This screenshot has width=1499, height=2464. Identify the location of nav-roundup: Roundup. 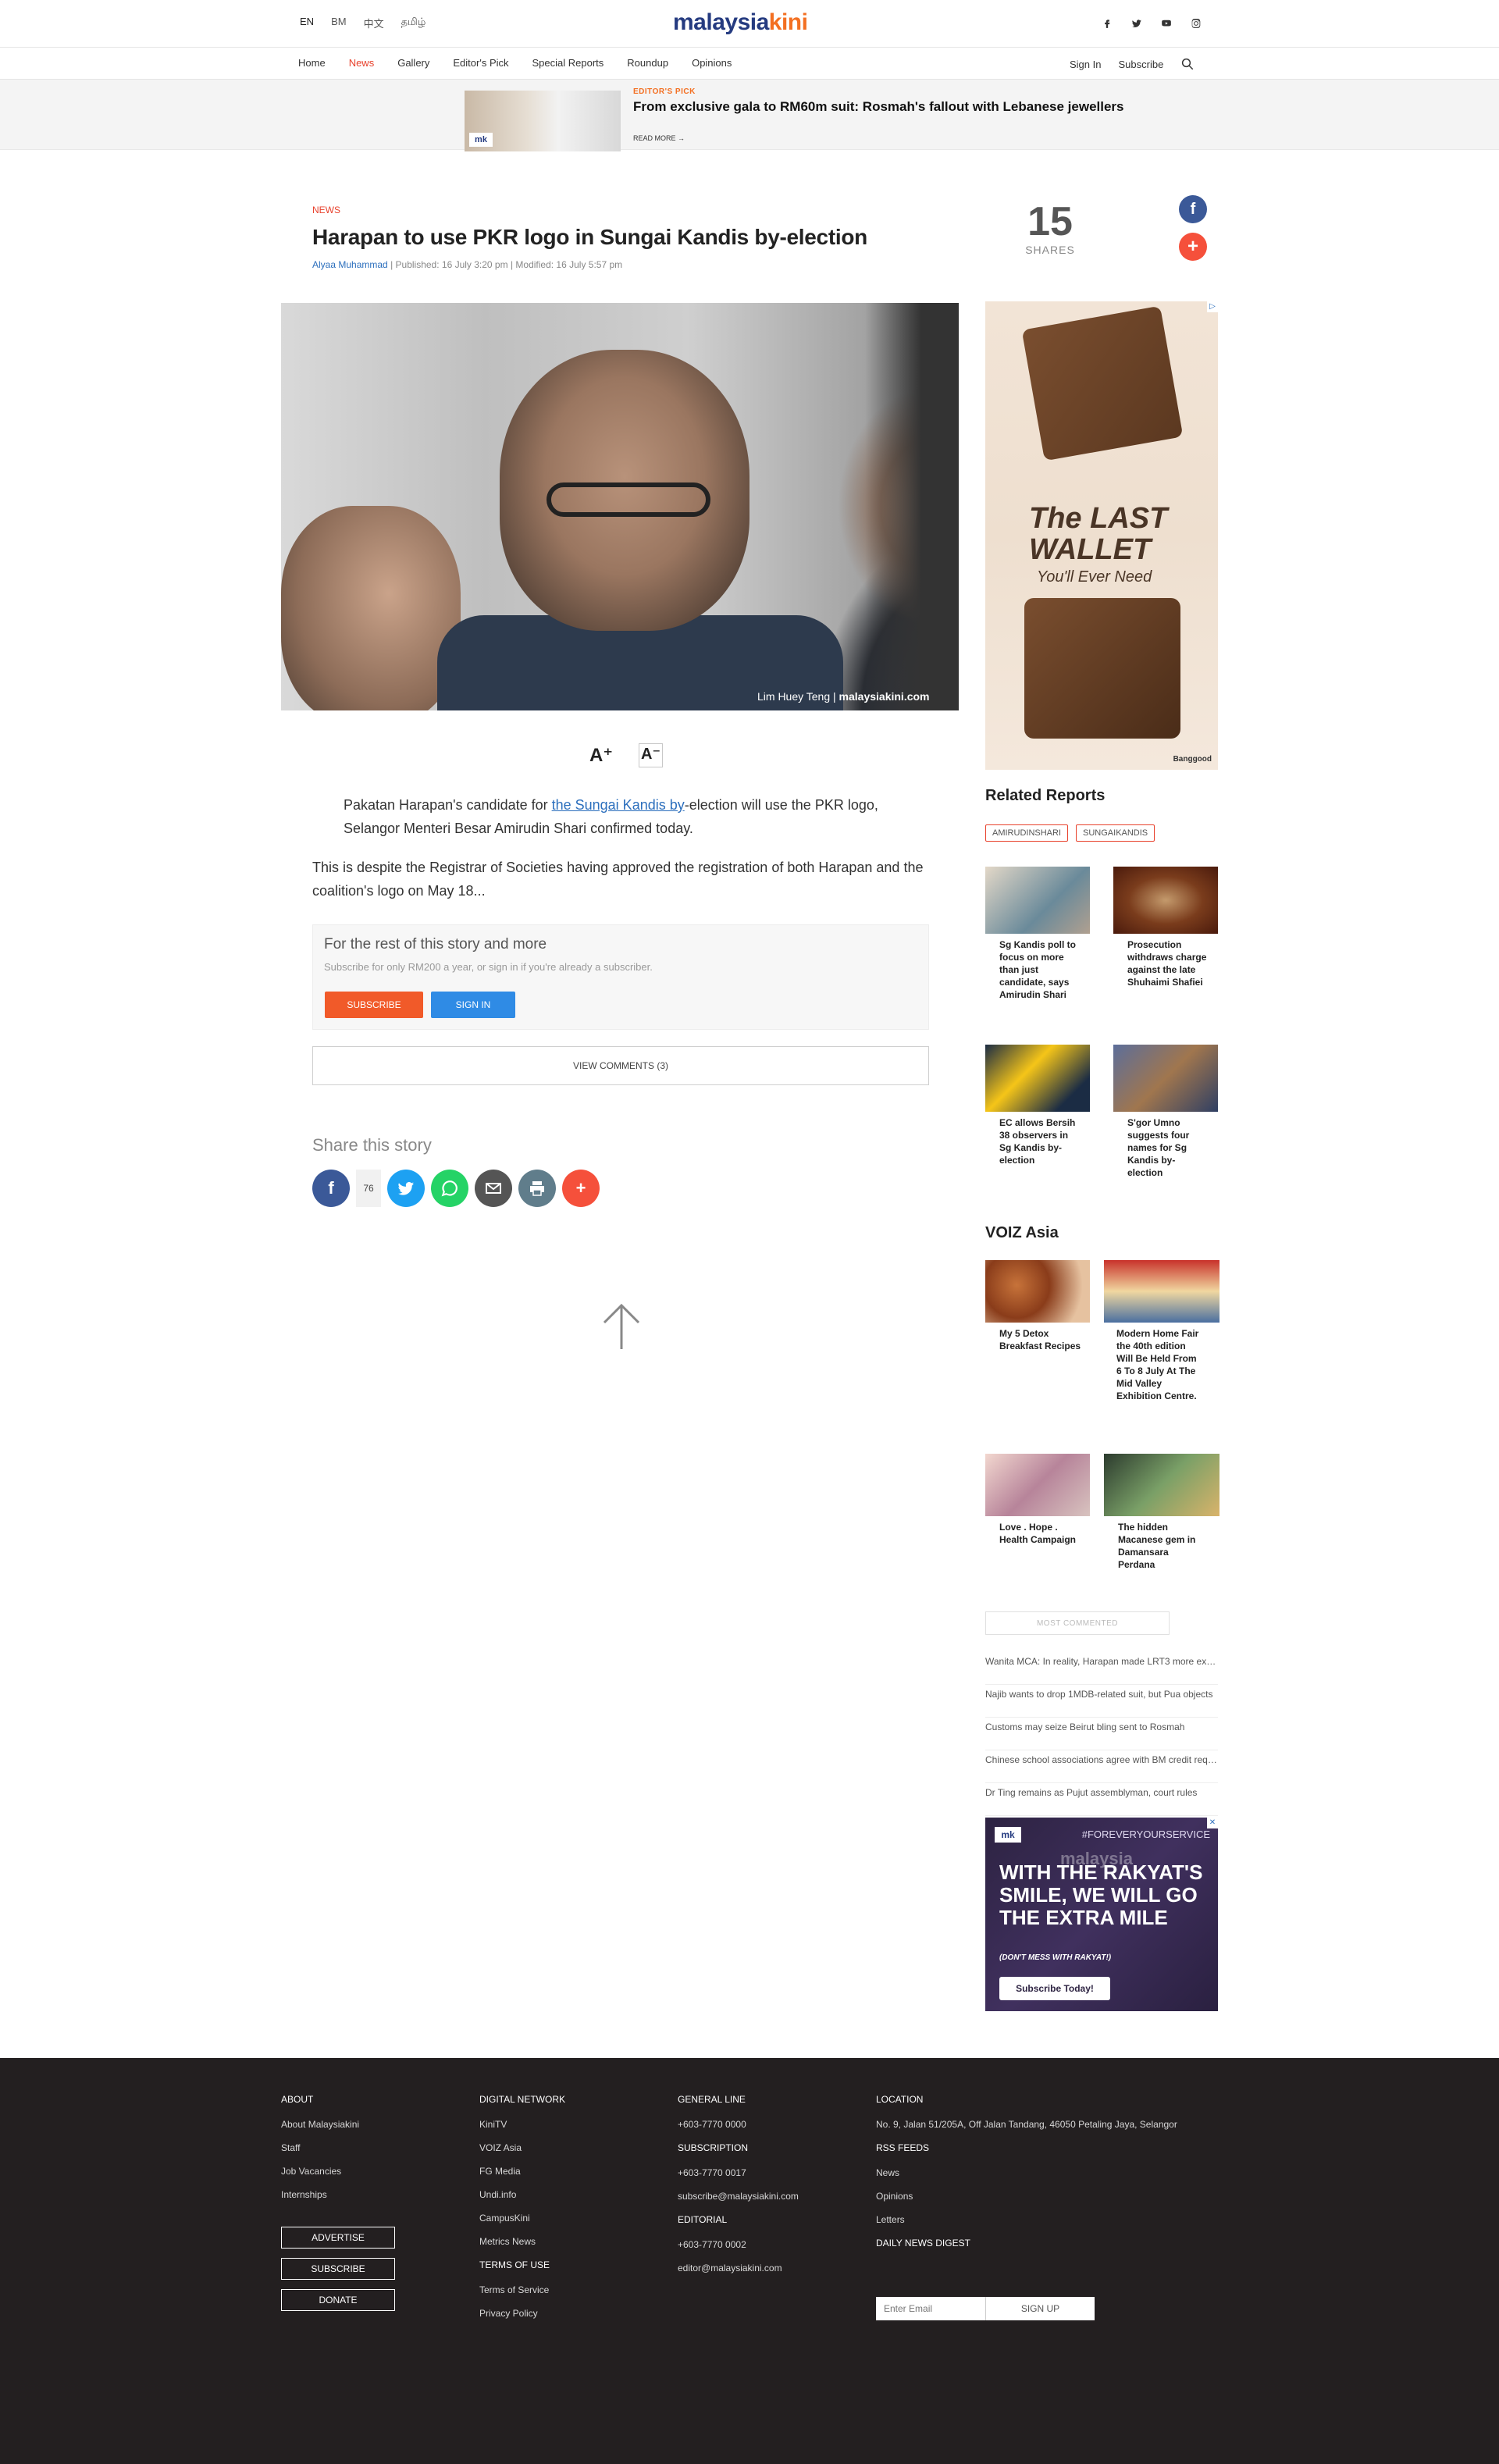
(647, 63).